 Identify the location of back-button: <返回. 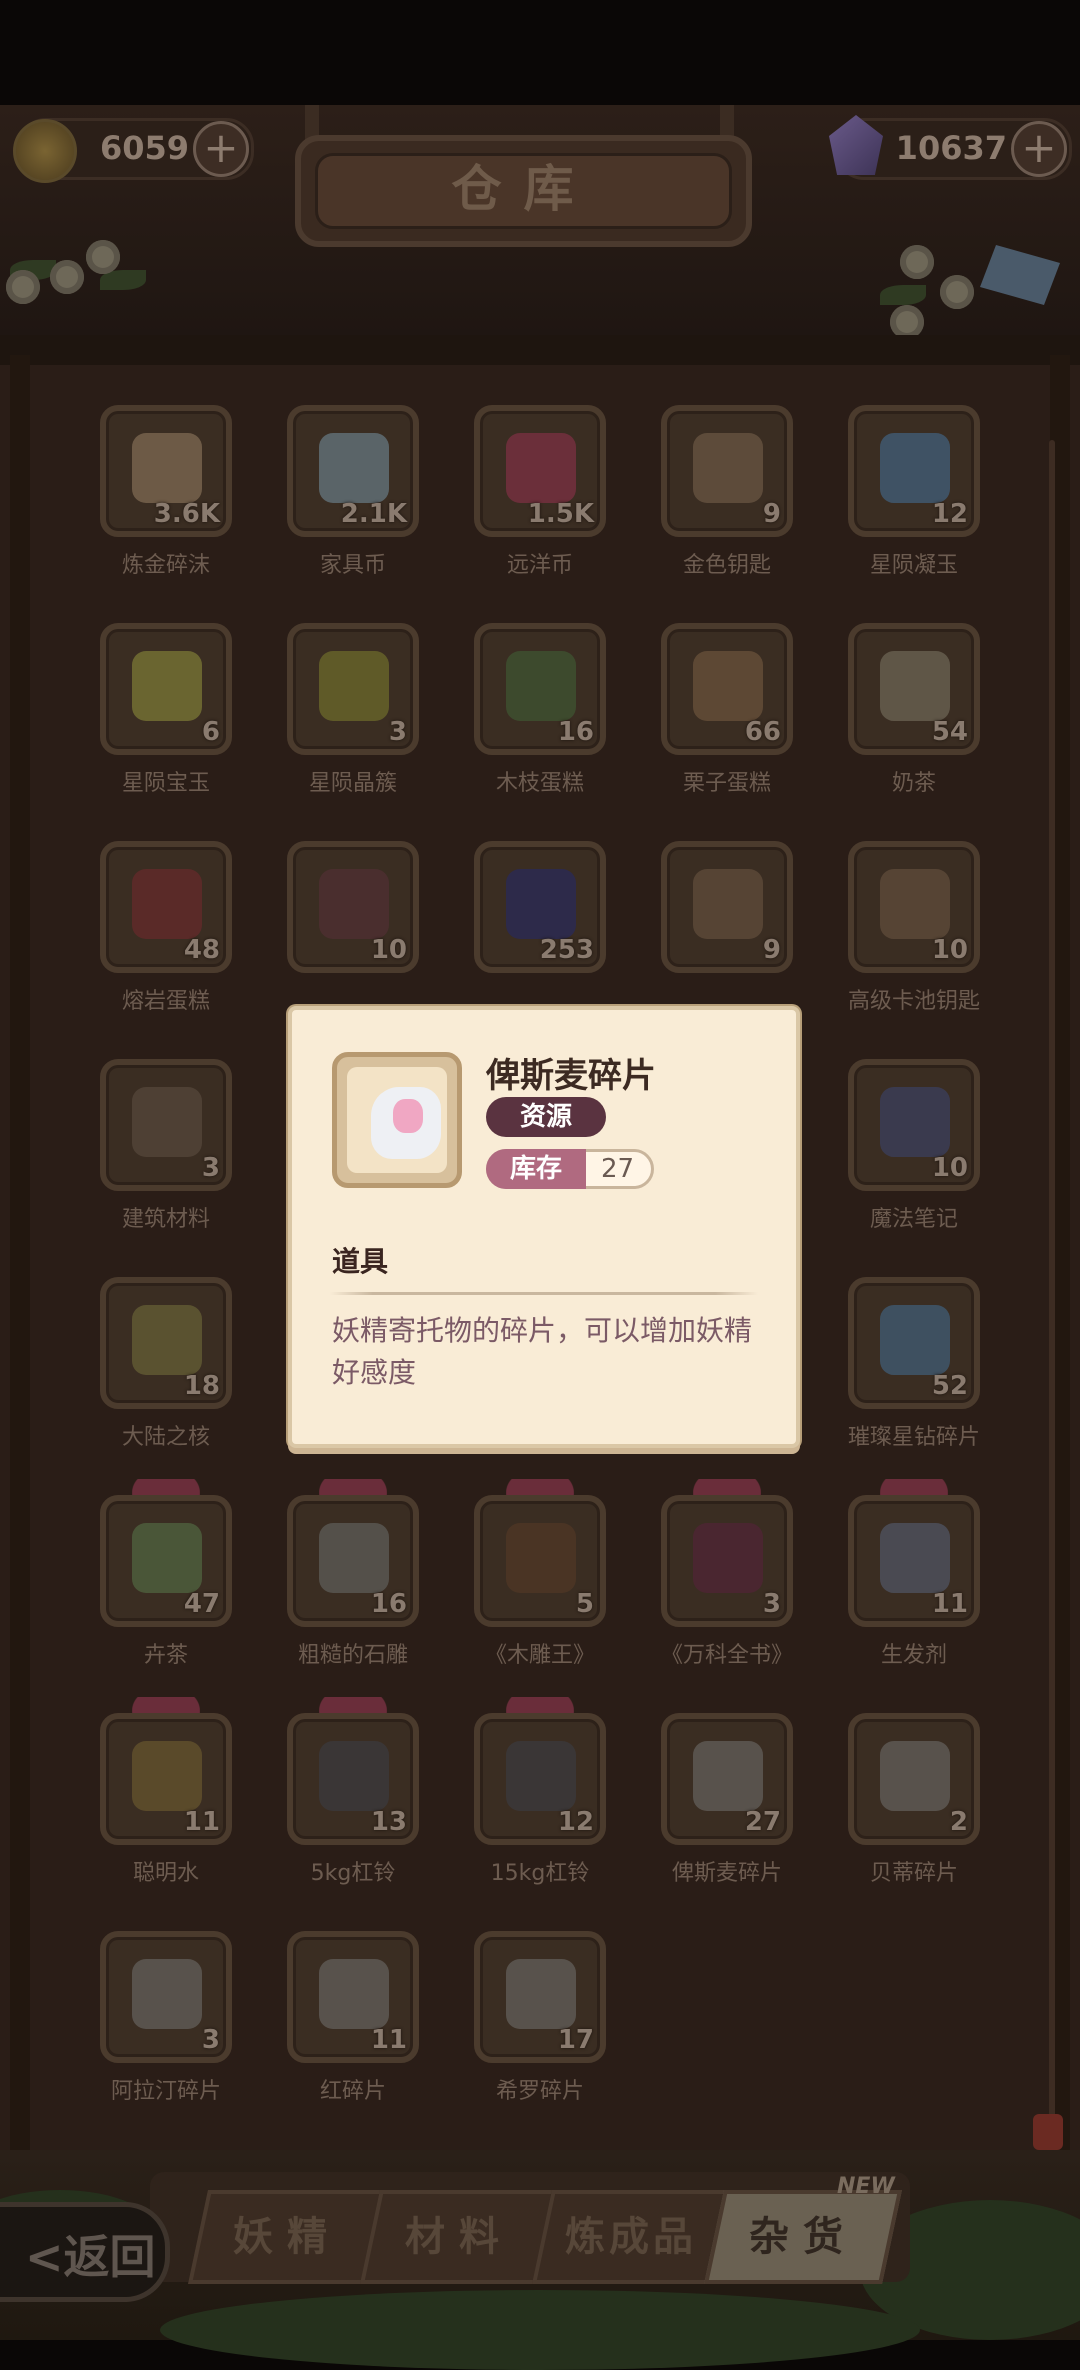
(85, 2252).